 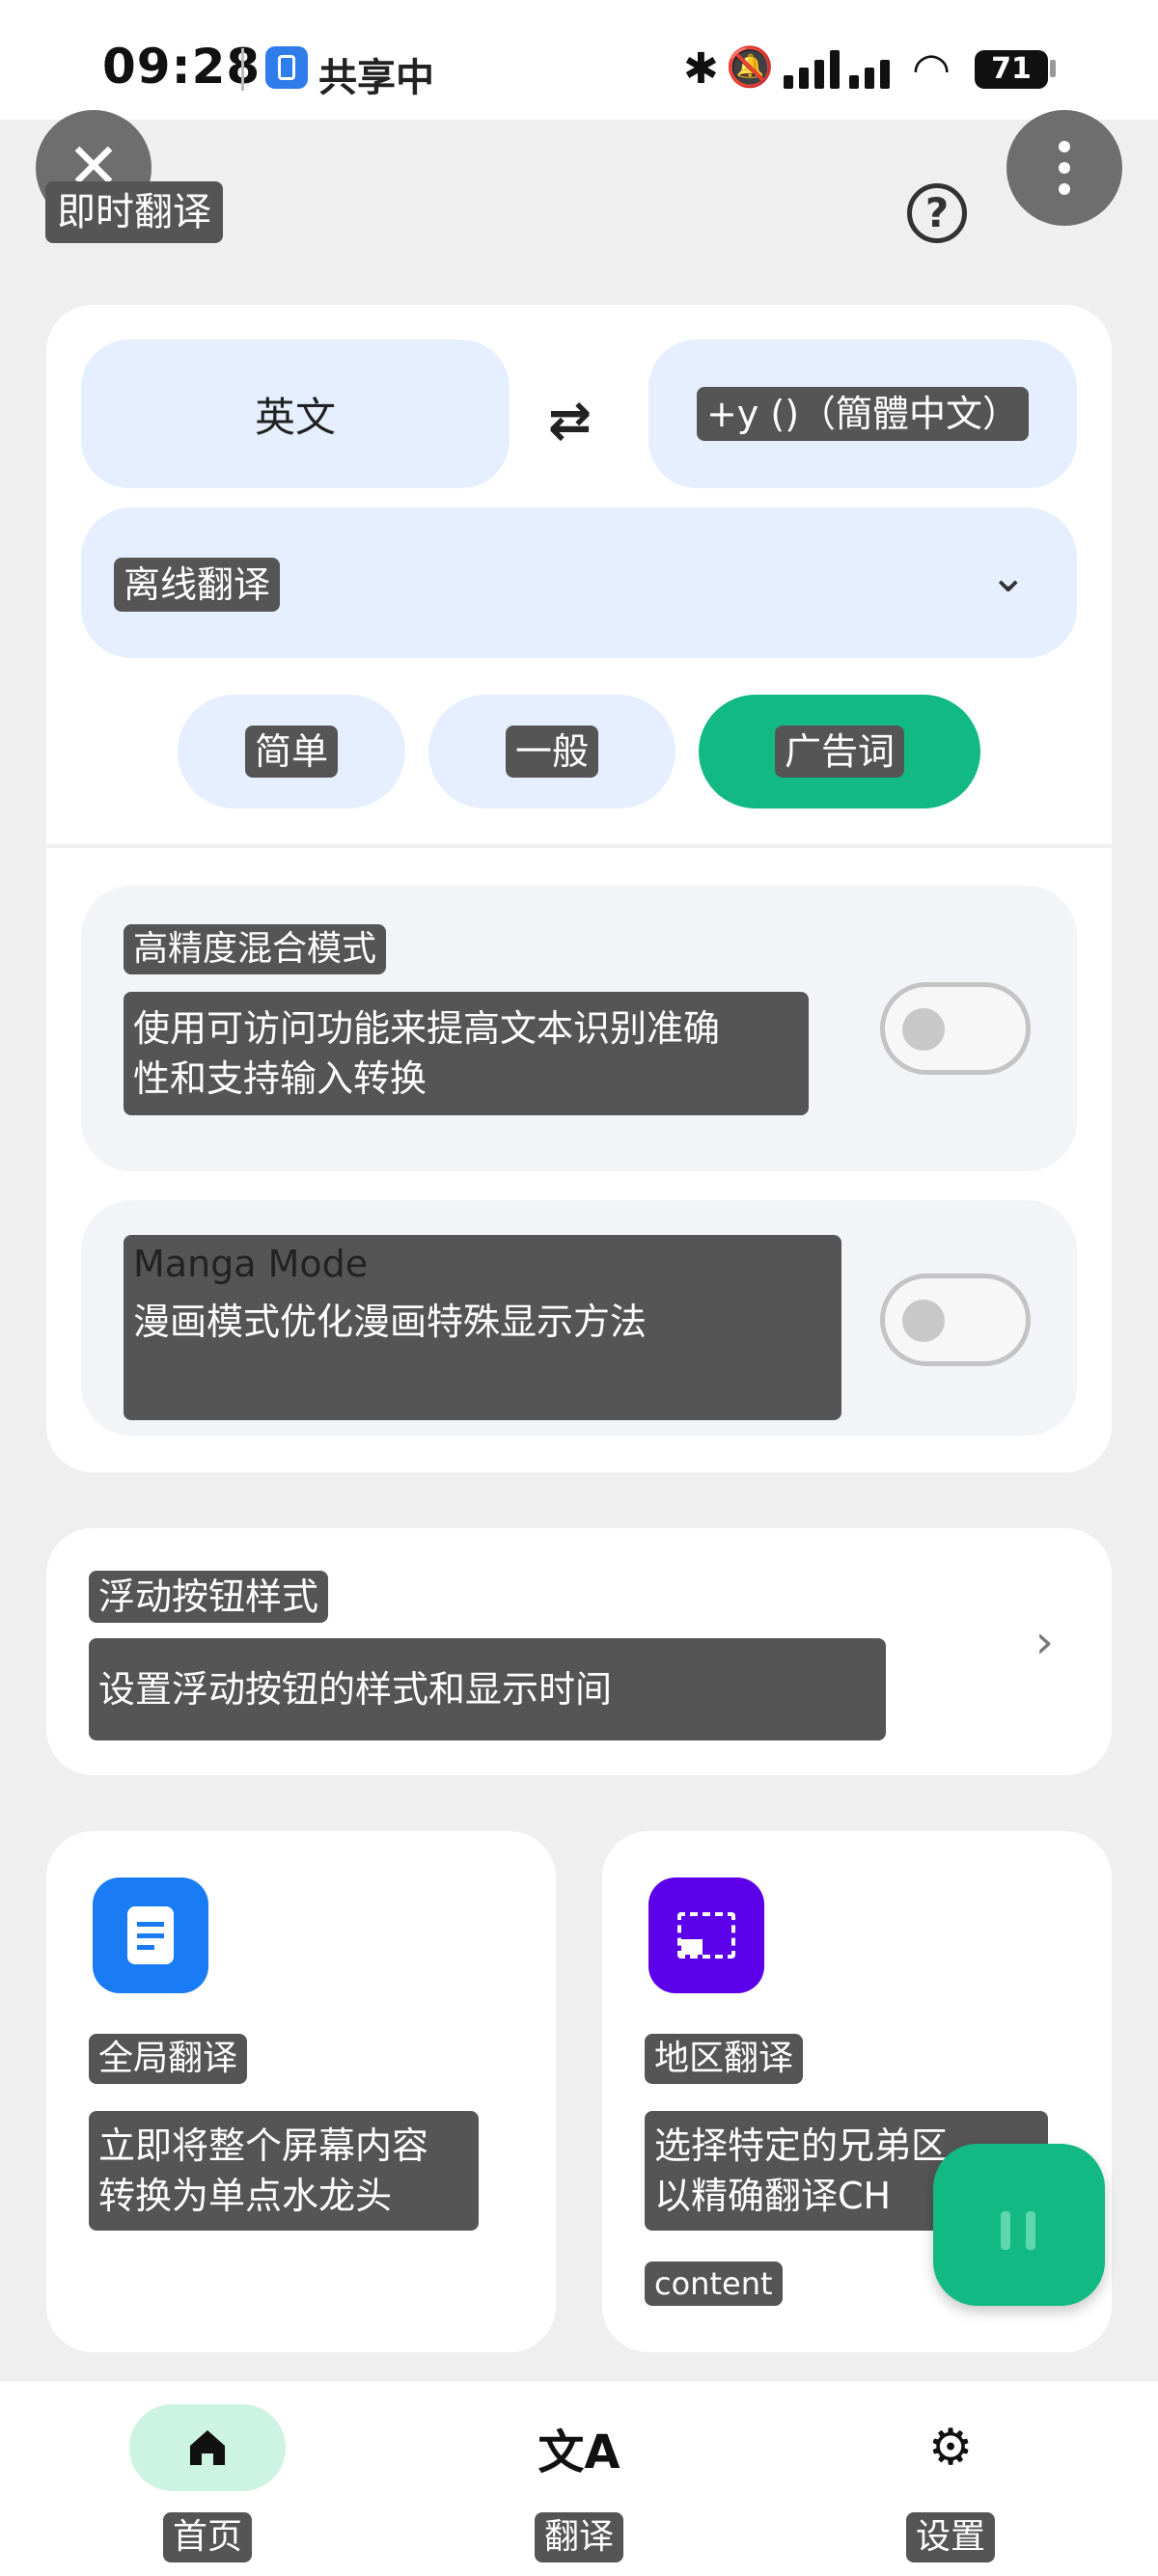 I want to click on more-icon, so click(x=1064, y=168).